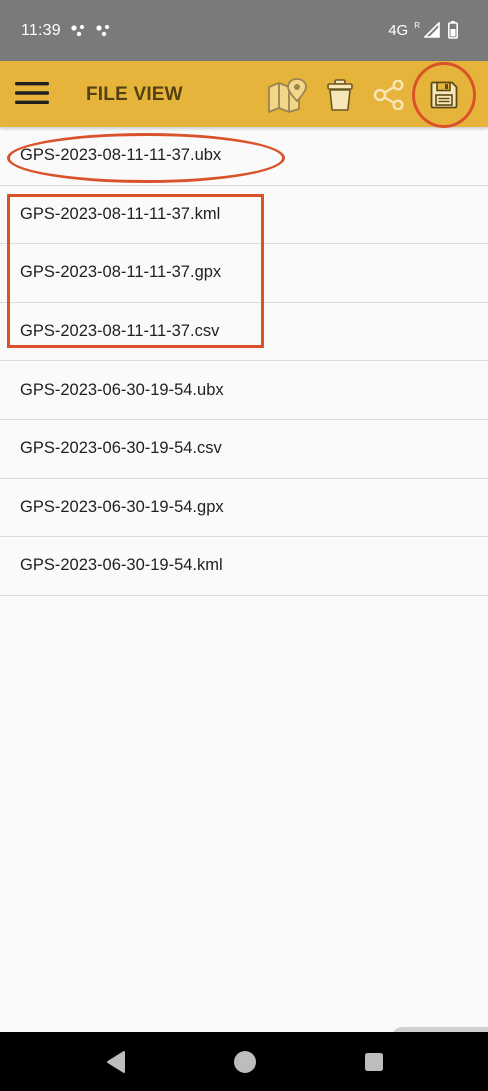 The image size is (488, 1091). What do you see at coordinates (432, 30) in the screenshot?
I see `signal-icon` at bounding box center [432, 30].